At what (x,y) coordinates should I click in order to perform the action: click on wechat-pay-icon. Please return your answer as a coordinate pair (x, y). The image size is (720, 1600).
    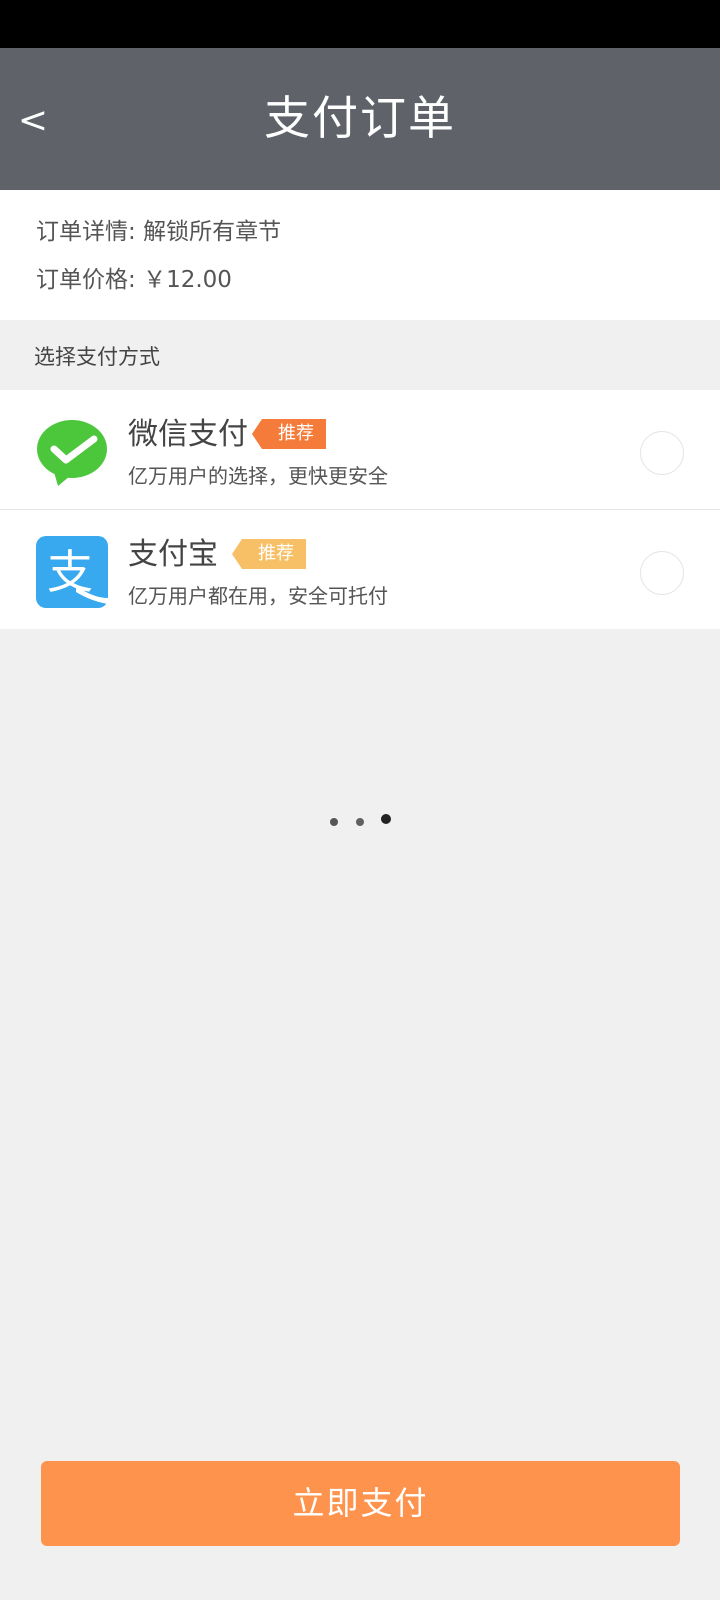
    Looking at the image, I should click on (72, 453).